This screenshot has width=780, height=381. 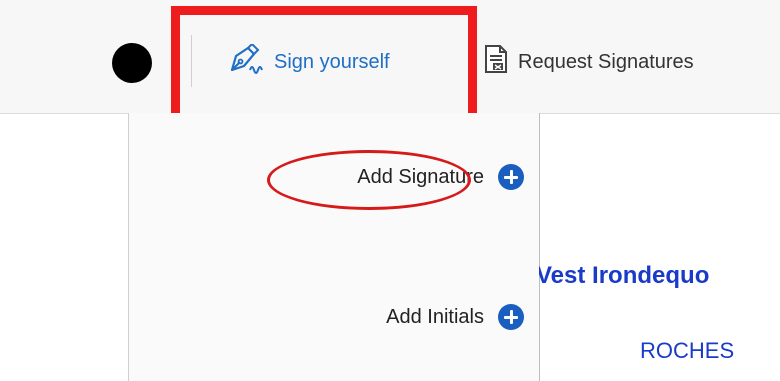 I want to click on sign-yourself-button: Sign yourself, so click(x=309, y=62).